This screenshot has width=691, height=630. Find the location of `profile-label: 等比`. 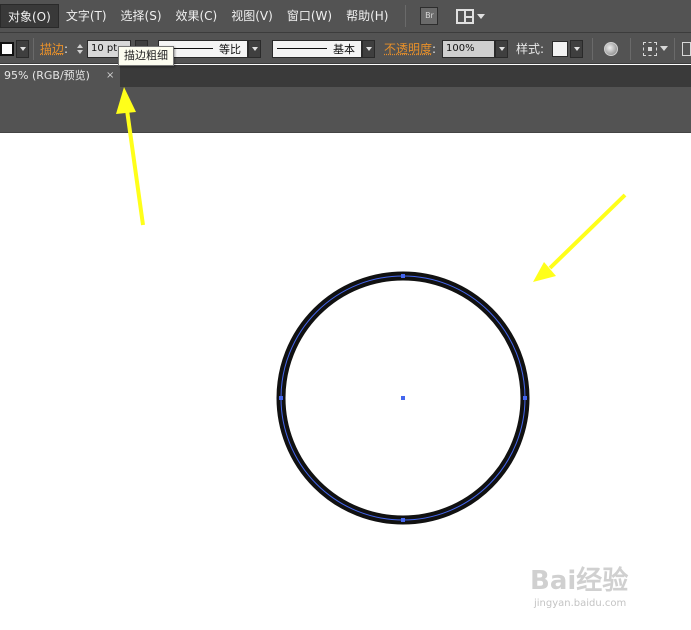

profile-label: 等比 is located at coordinates (230, 49).